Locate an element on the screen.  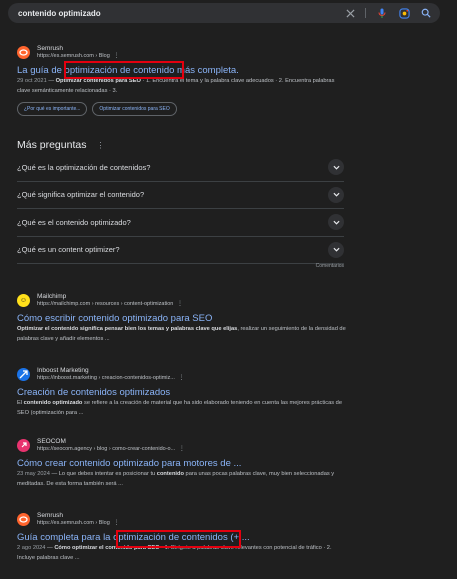
site-name: SEOCOM is located at coordinates (51, 441).